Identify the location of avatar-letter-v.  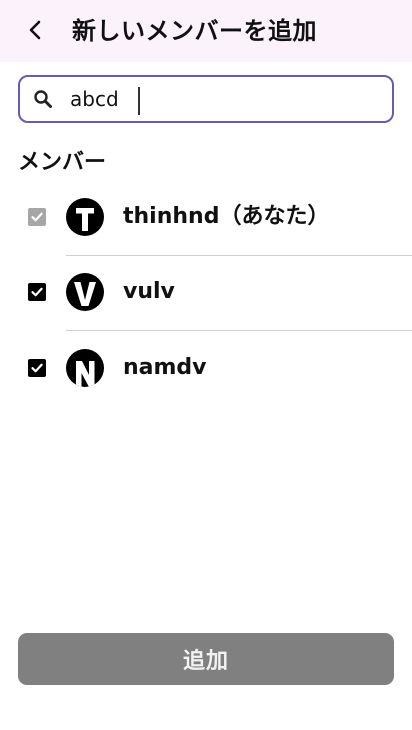
(85, 294).